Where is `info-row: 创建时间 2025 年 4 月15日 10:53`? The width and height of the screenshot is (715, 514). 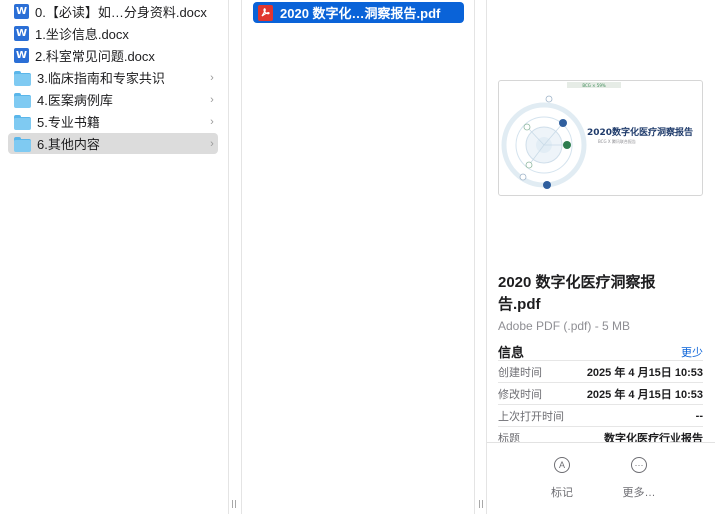
info-row: 创建时间 2025 年 4 月15日 10:53 is located at coordinates (600, 371).